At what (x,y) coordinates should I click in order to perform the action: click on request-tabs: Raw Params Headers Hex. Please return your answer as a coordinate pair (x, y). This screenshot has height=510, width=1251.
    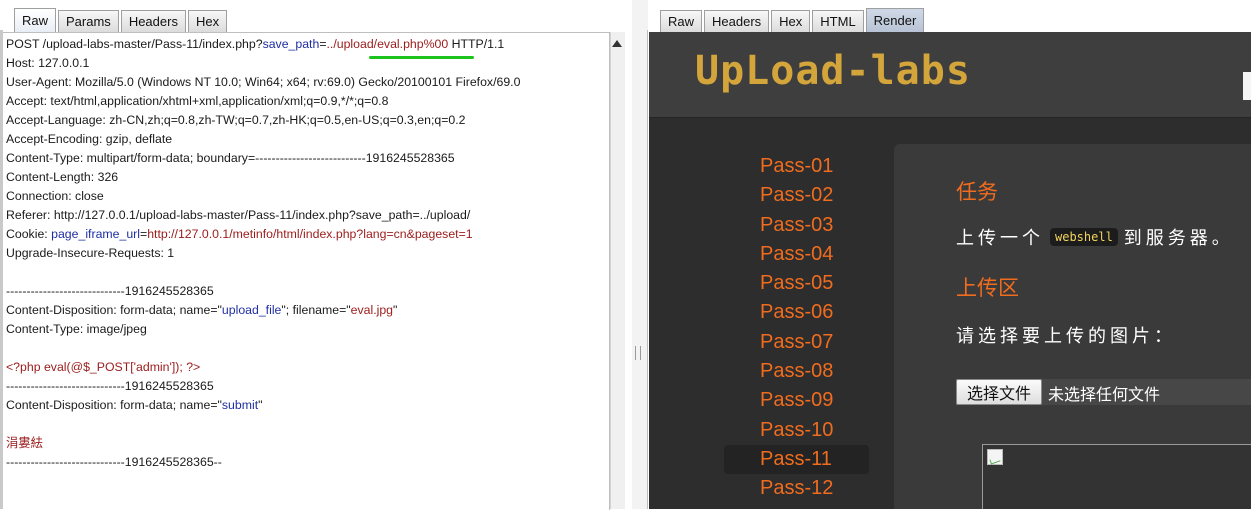
    Looking at the image, I should click on (121, 19).